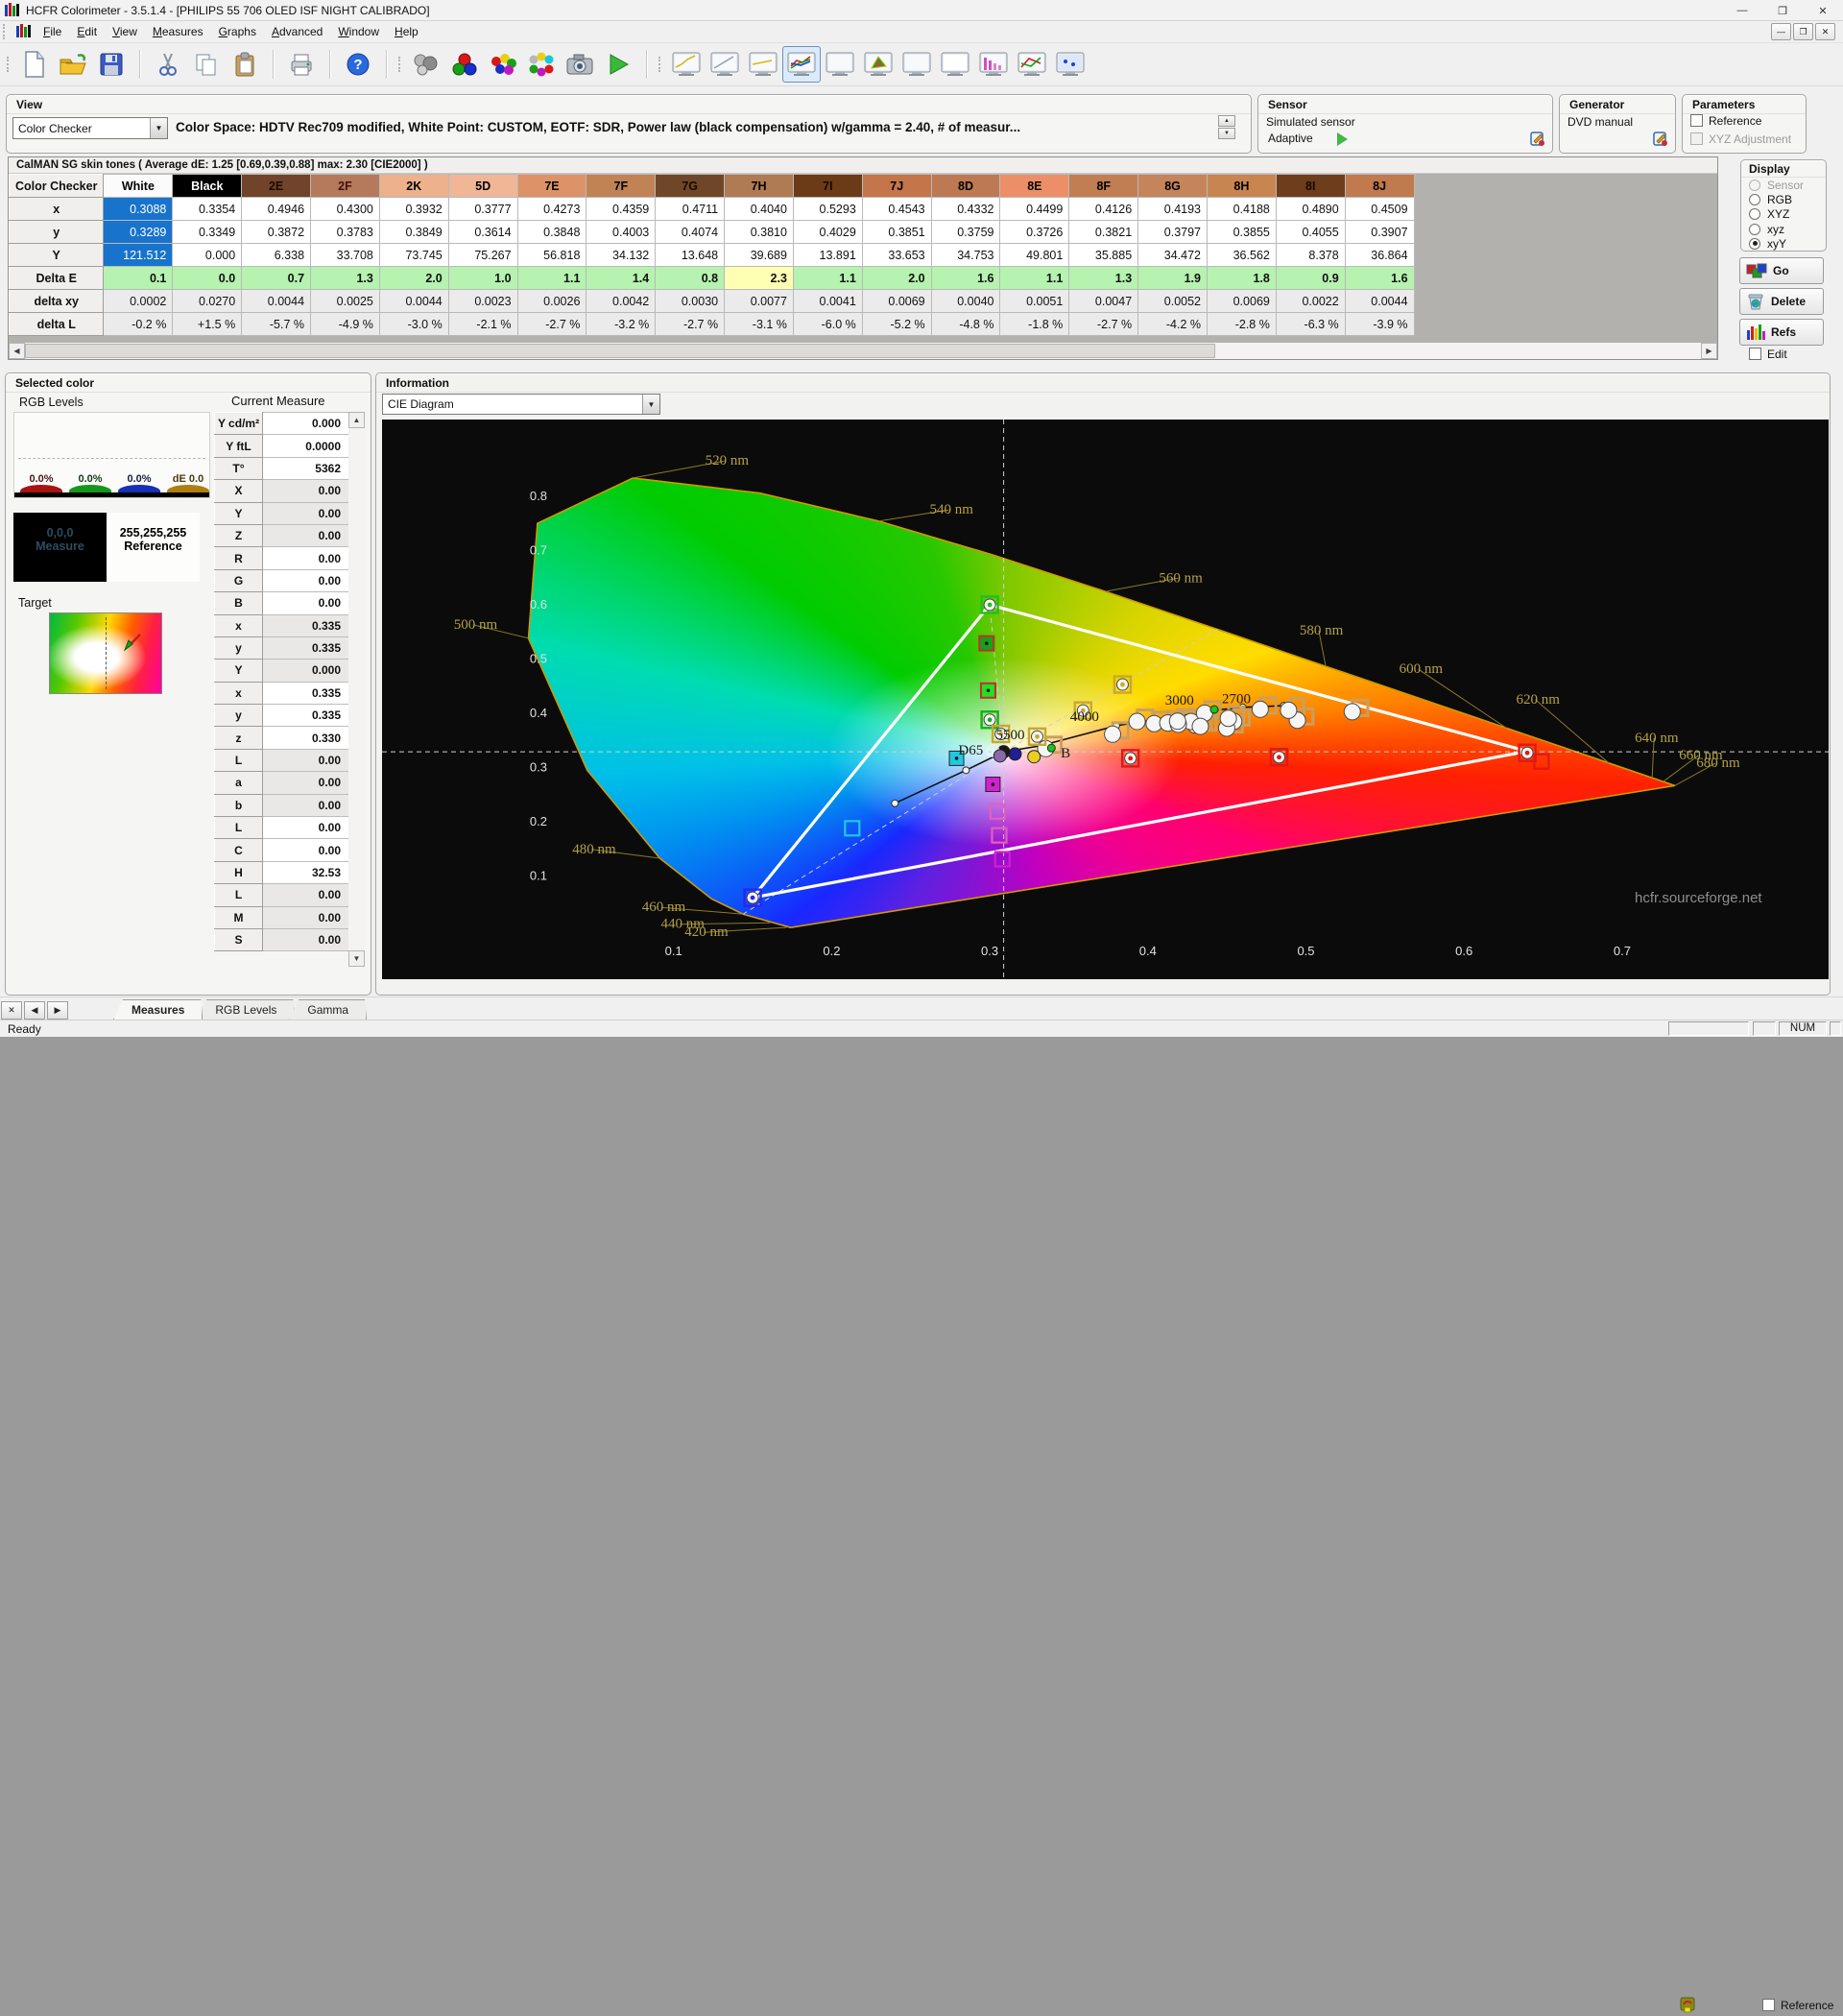 This screenshot has width=1843, height=2016. What do you see at coordinates (1032, 64) in the screenshot?
I see `chart-rgcurves-icon` at bounding box center [1032, 64].